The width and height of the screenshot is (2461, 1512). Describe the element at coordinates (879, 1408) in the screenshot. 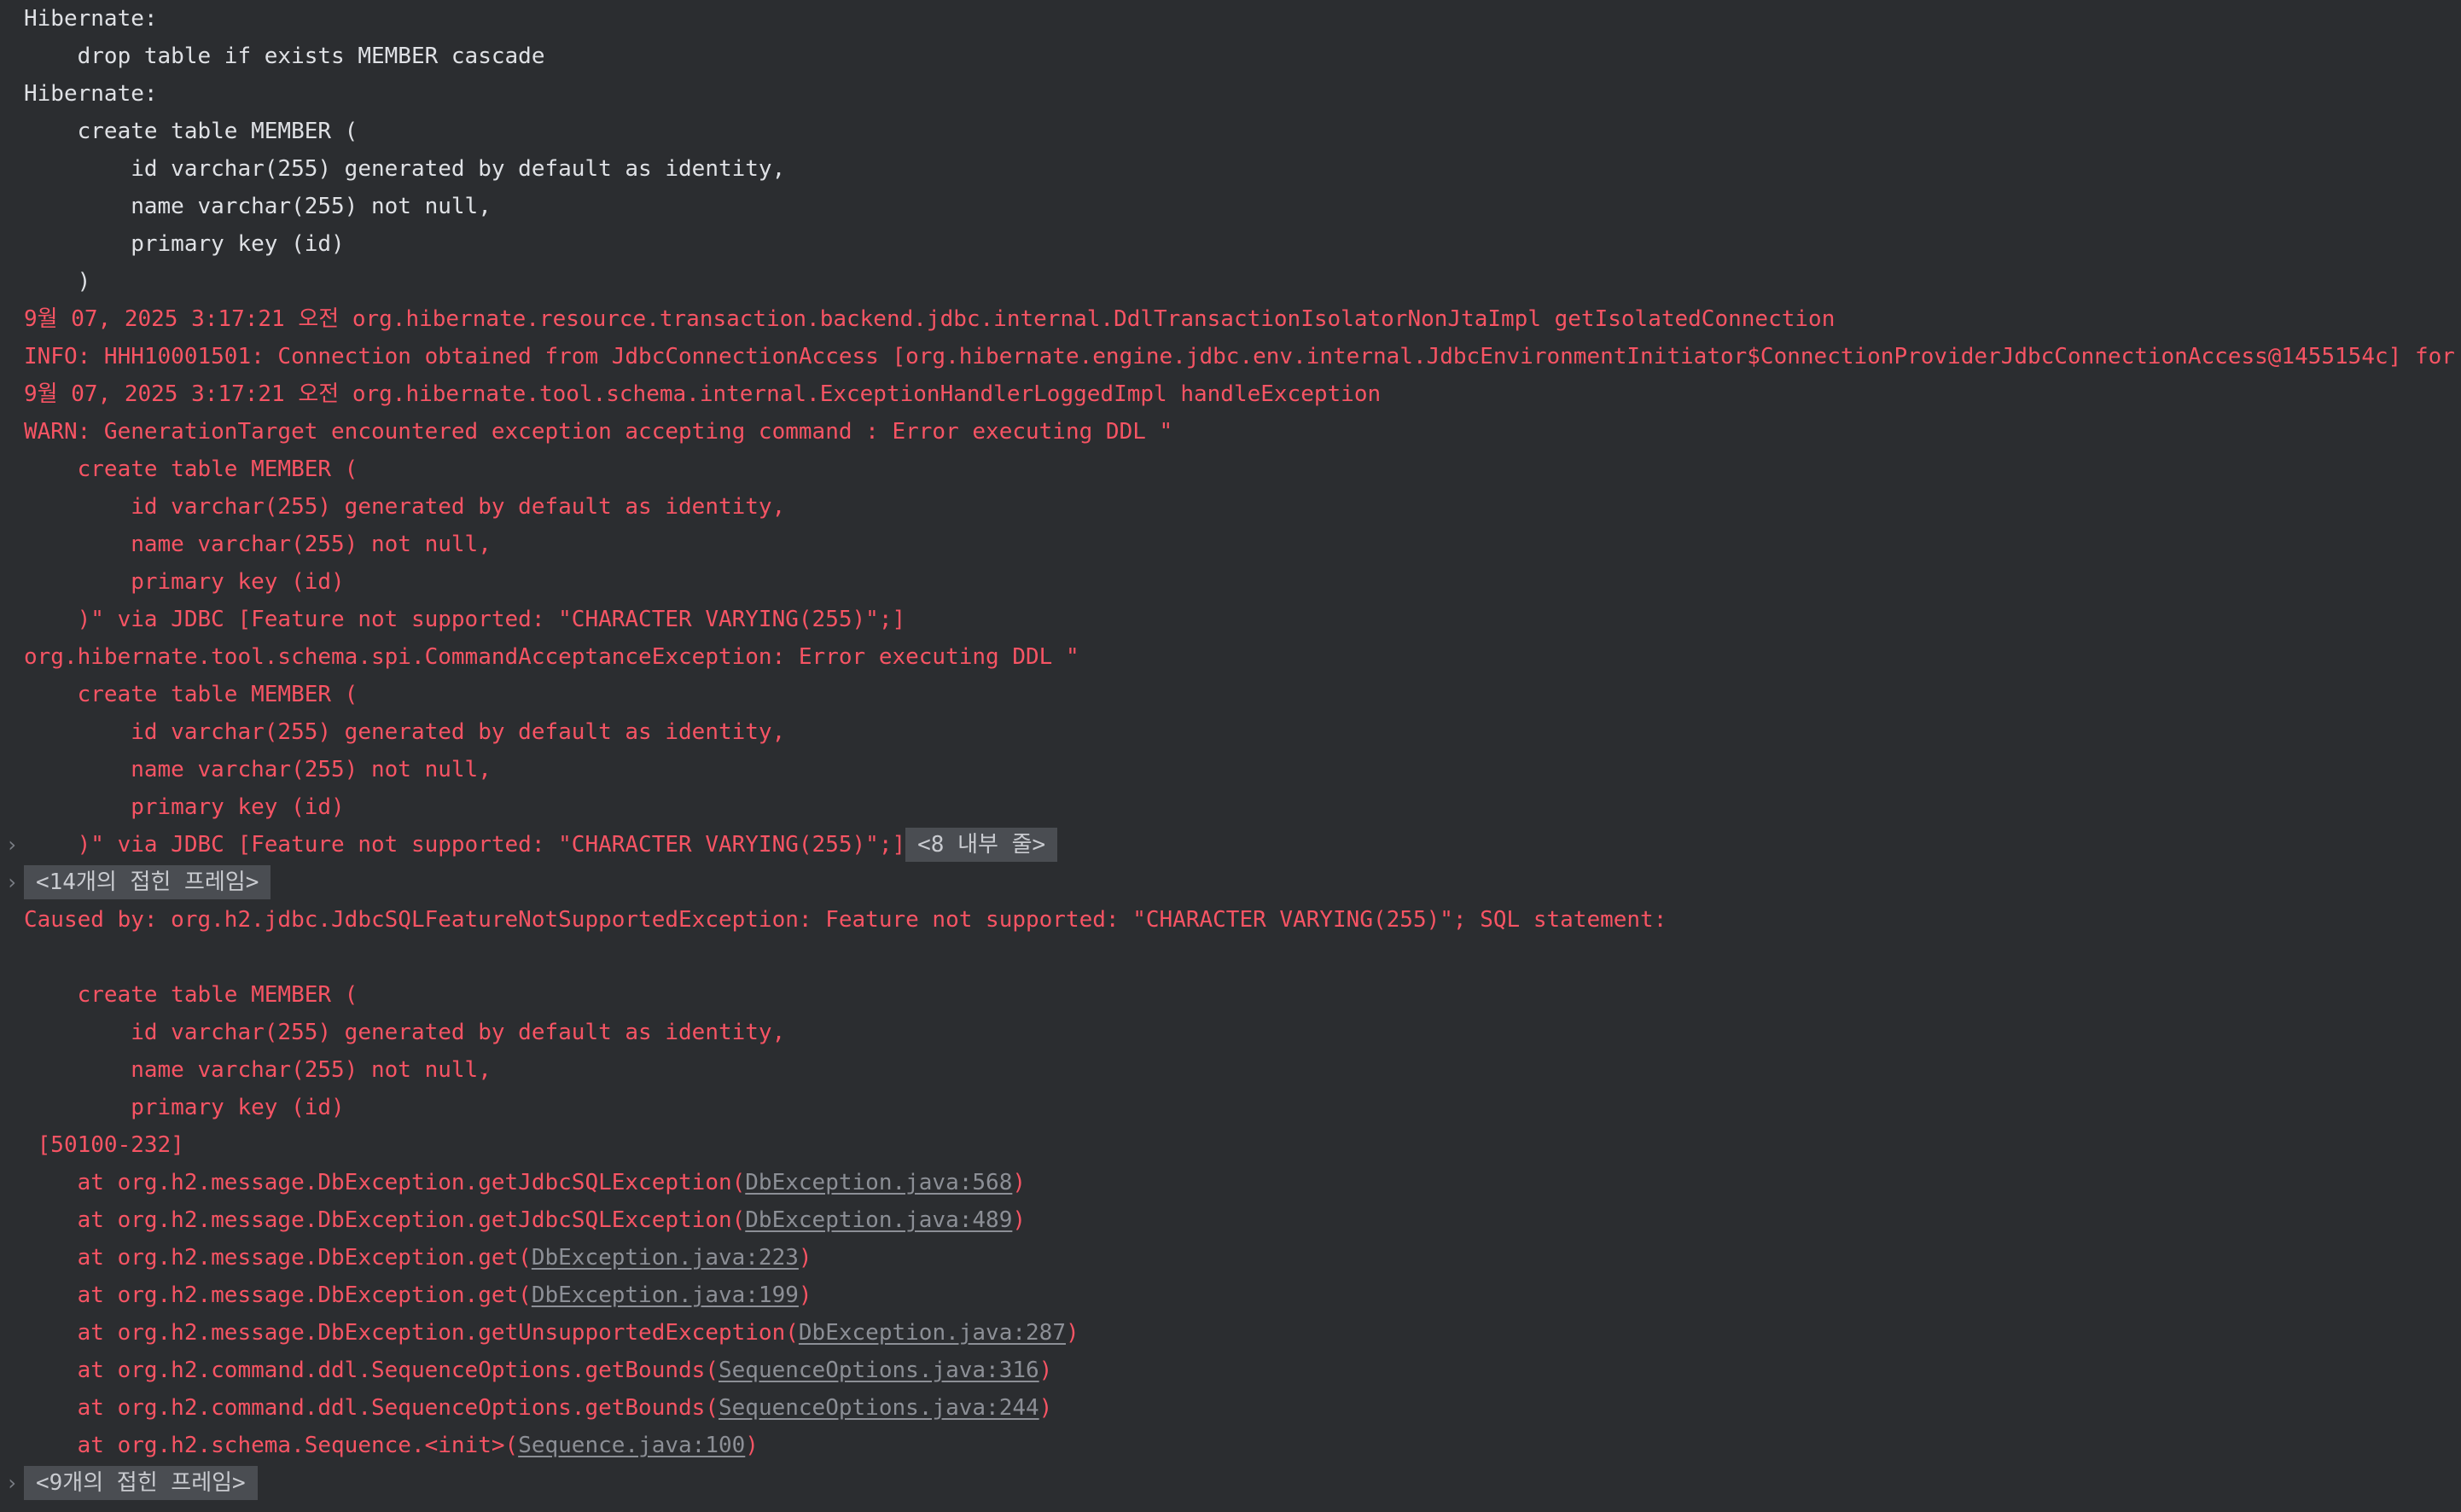

I see `source-link: SequenceOptions.java:244` at that location.